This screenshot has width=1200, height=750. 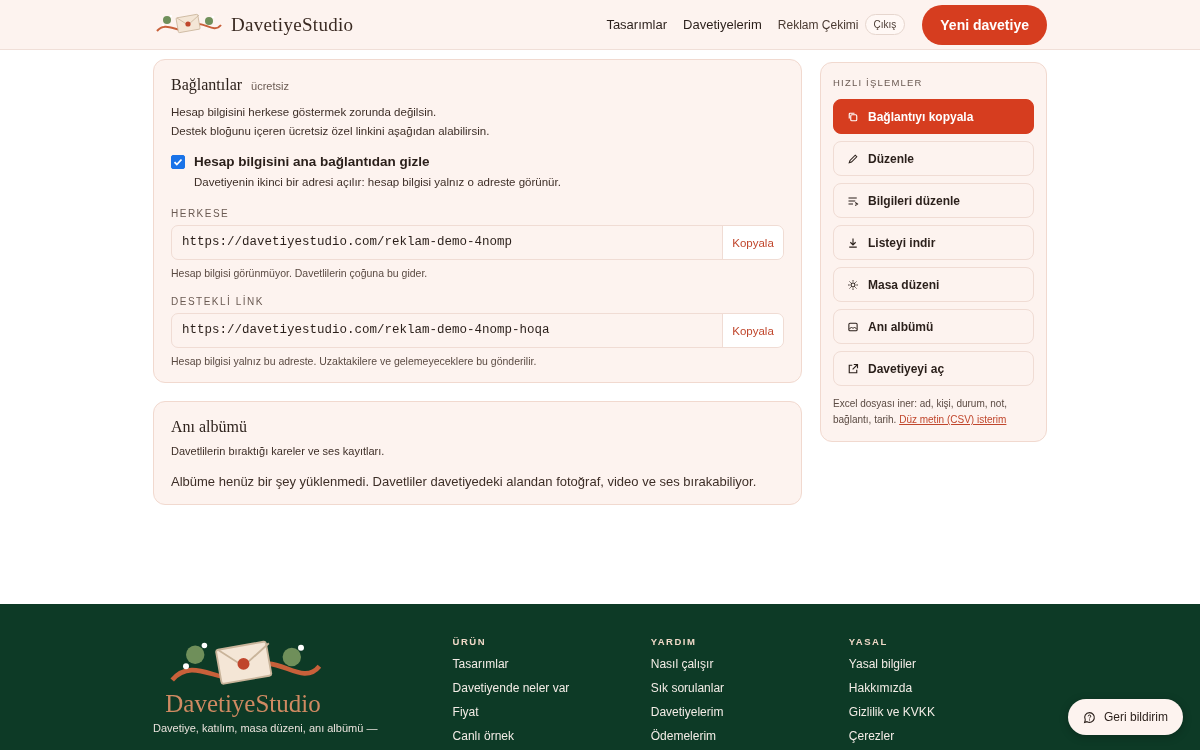 What do you see at coordinates (464, 481) in the screenshot?
I see `empty-message: Albüme henüz bir şey yüklenmedi. Davetliler davetiyedeki alandan fotoğraf, video ve ses bırakabiliyor.` at bounding box center [464, 481].